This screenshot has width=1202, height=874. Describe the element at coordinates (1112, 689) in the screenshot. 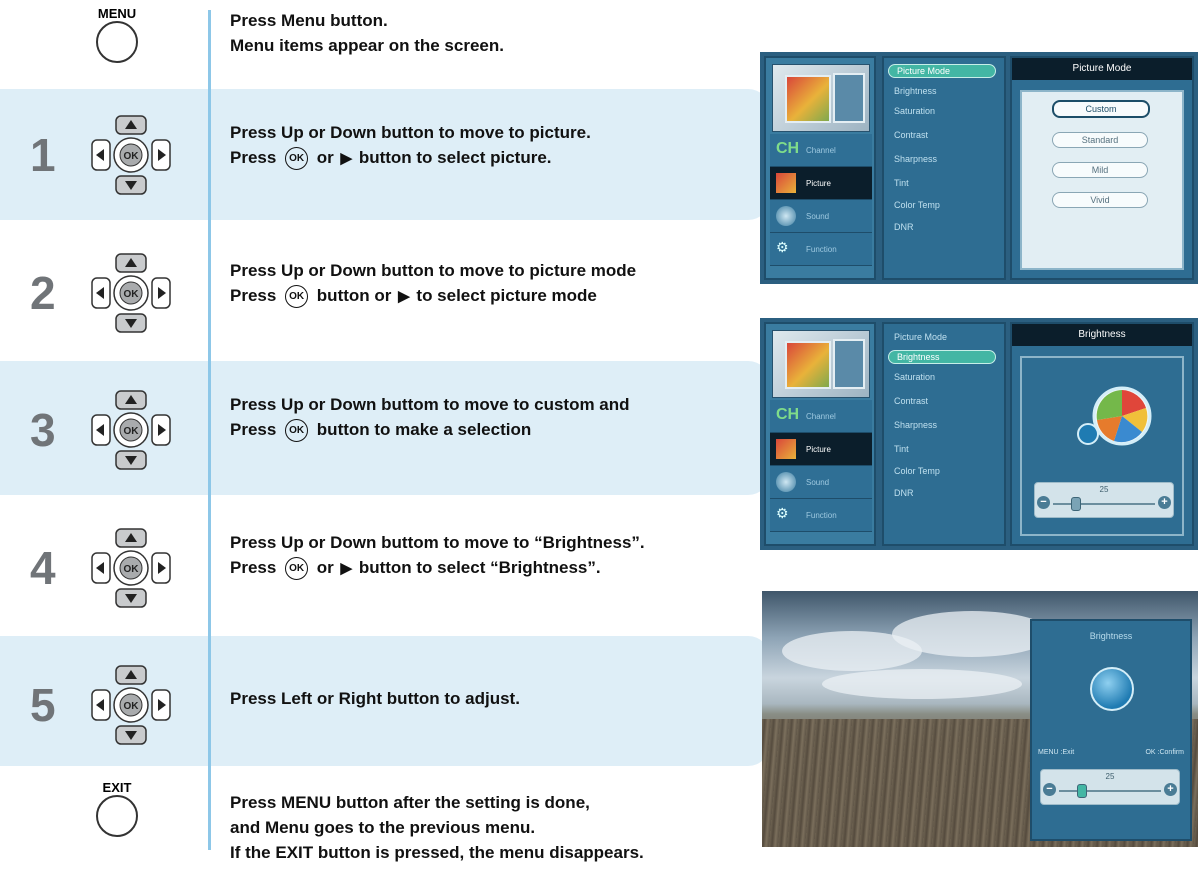

I see `brightness-bulb-icon` at that location.